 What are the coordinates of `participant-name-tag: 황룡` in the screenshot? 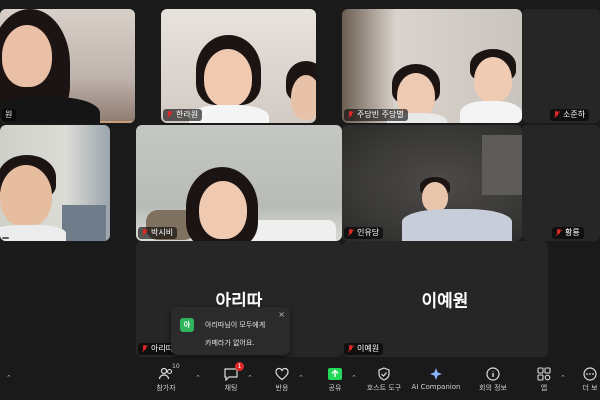 It's located at (568, 233).